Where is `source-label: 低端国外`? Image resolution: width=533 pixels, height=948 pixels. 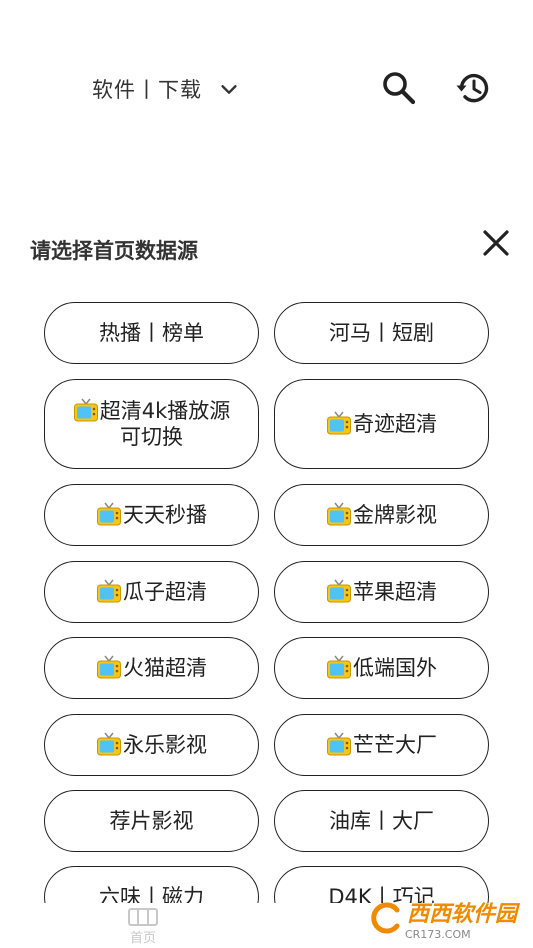
source-label: 低端国外 is located at coordinates (395, 668).